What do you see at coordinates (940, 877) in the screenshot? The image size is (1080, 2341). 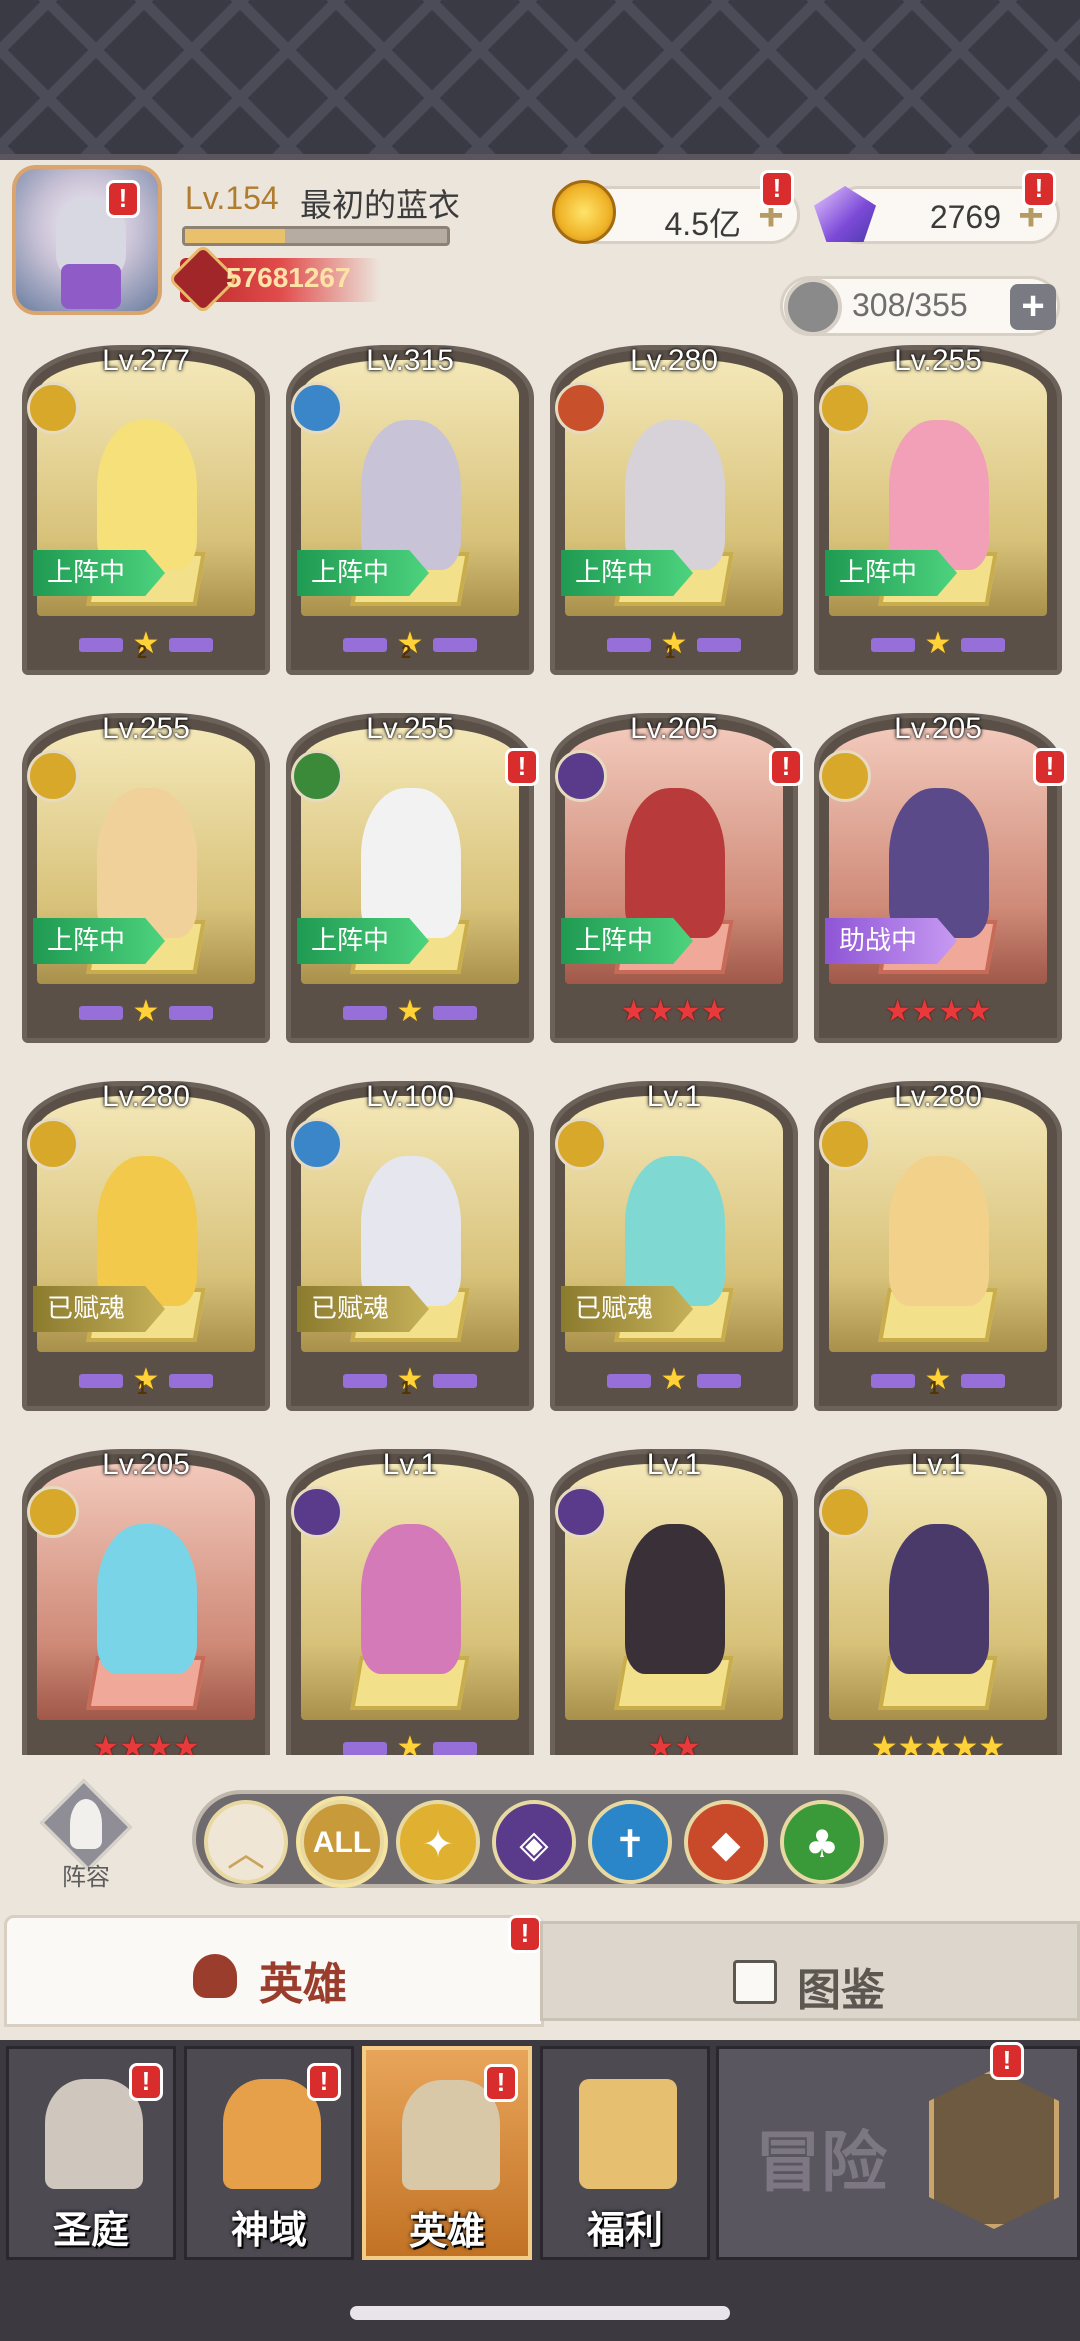 I see `hero-card: Lv.205 助战中 ★★★★!` at bounding box center [940, 877].